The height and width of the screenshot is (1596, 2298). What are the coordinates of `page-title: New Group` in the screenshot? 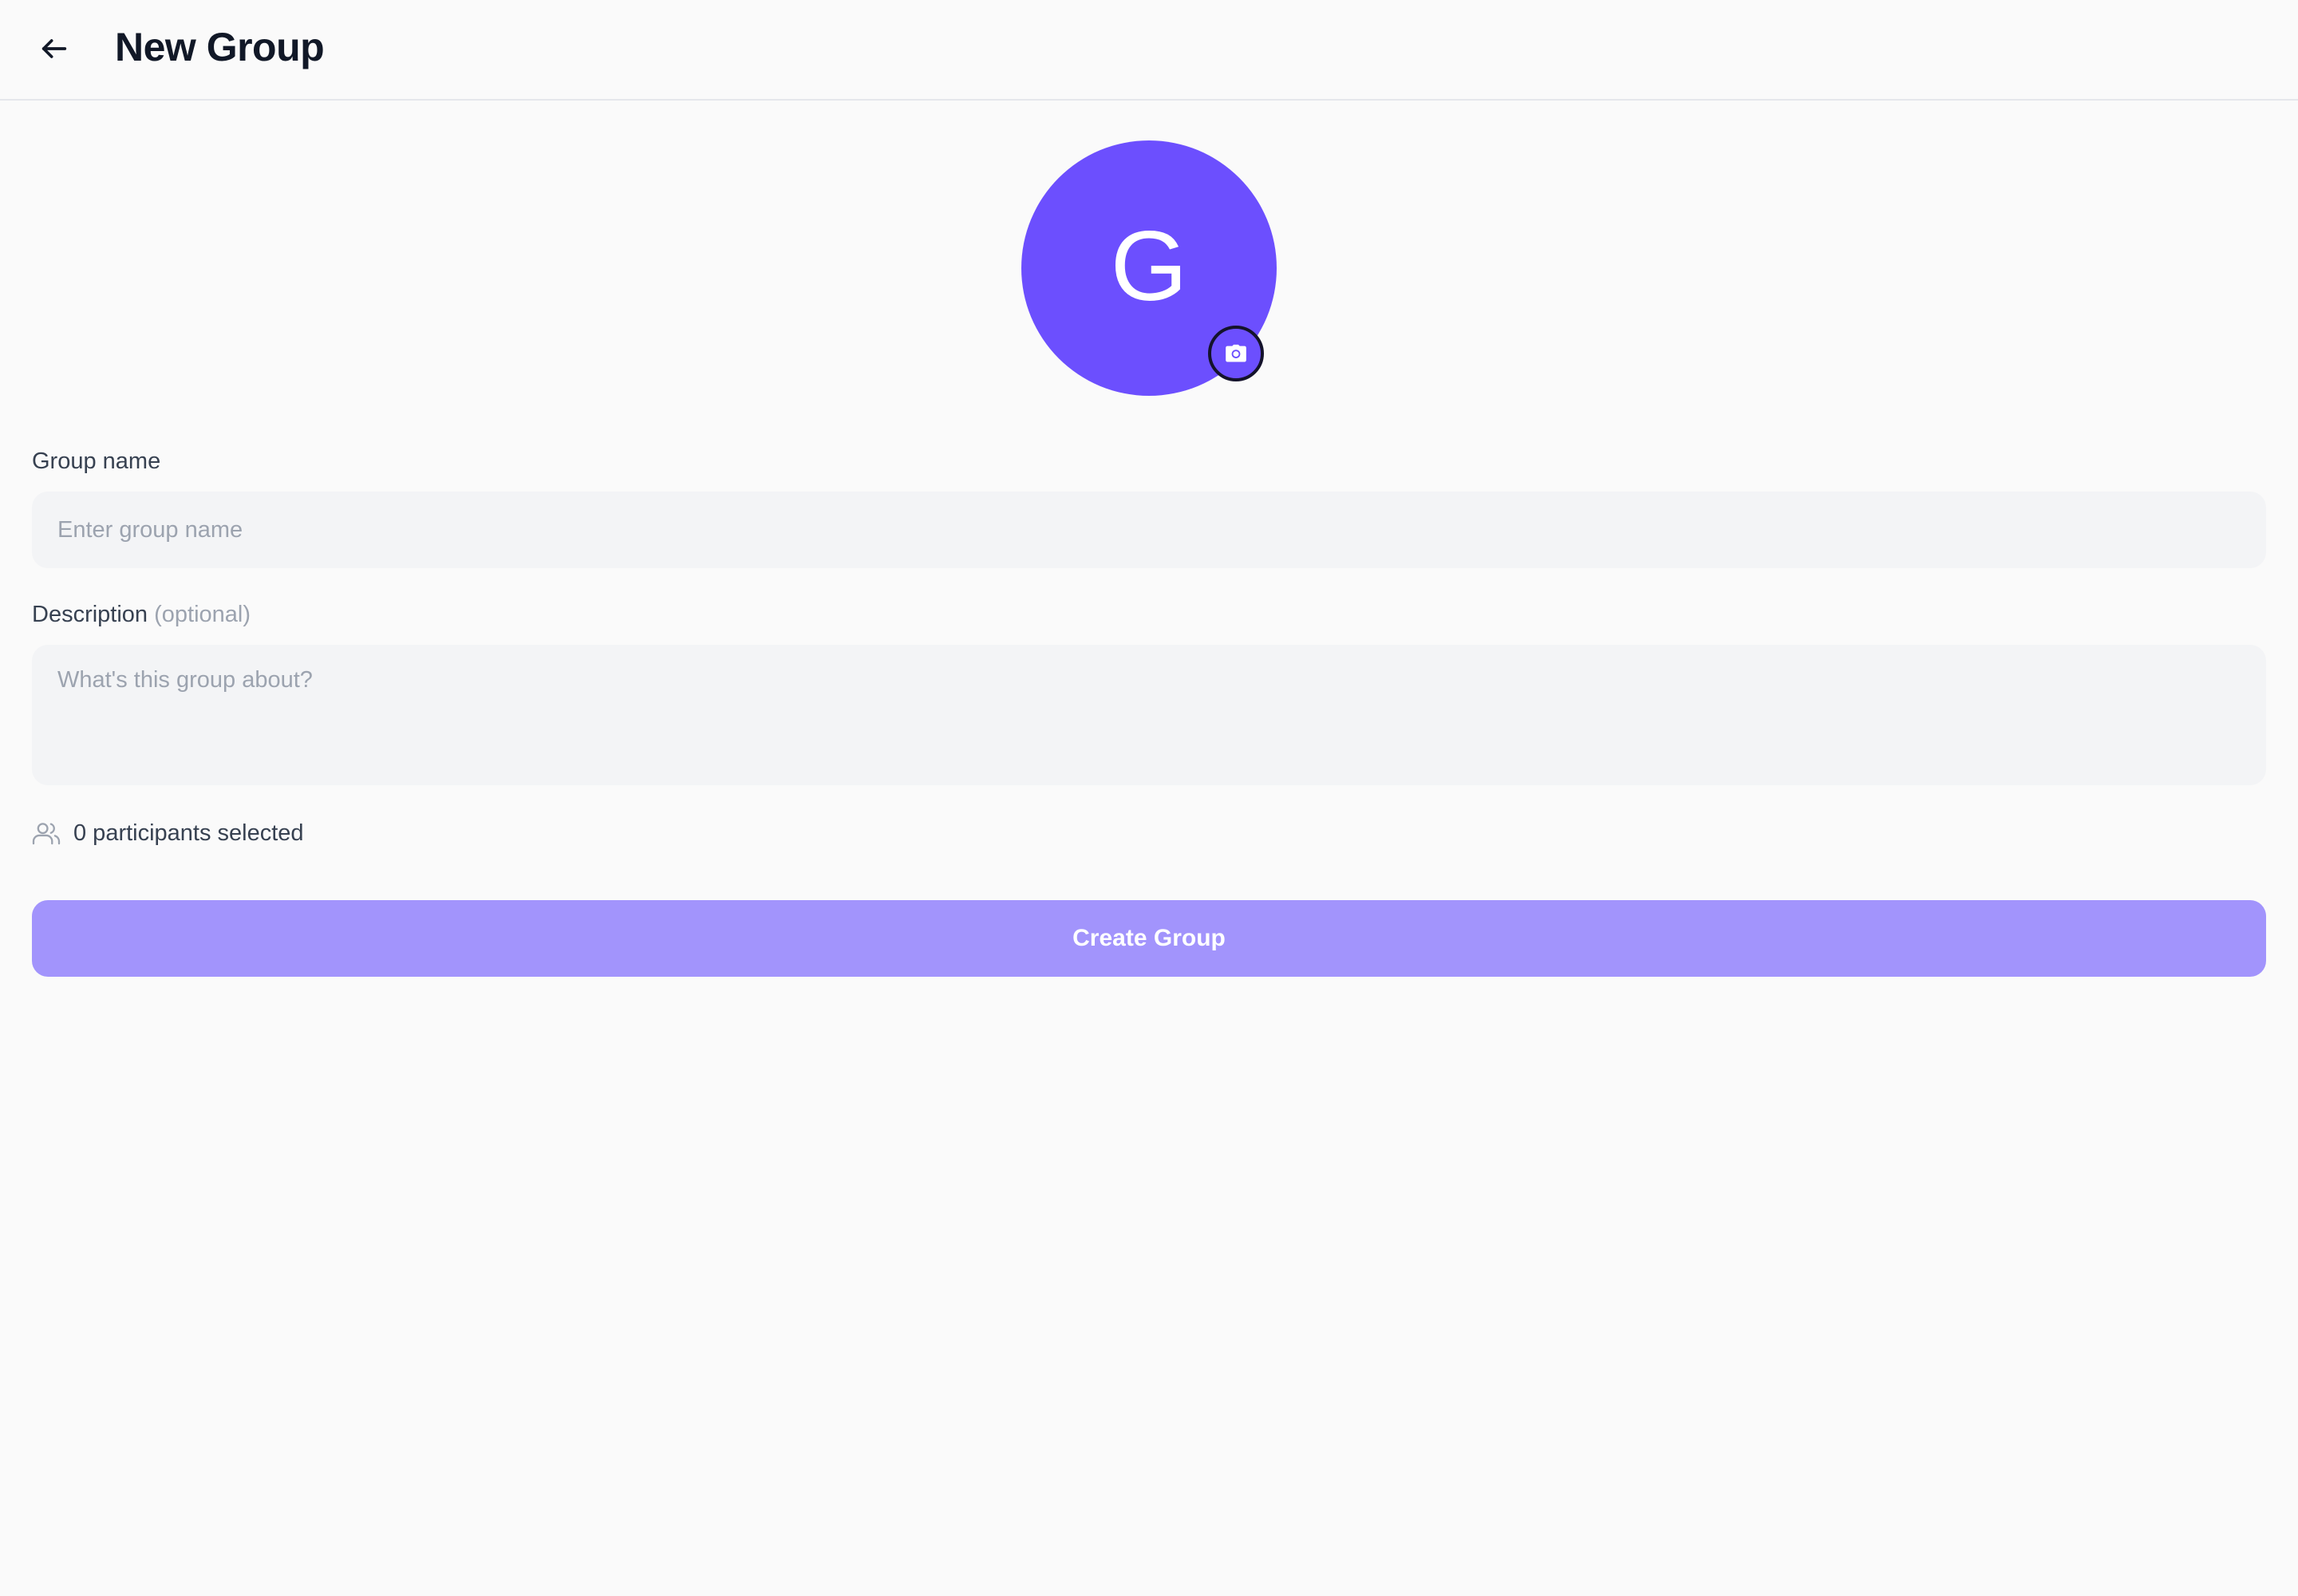 It's located at (220, 47).